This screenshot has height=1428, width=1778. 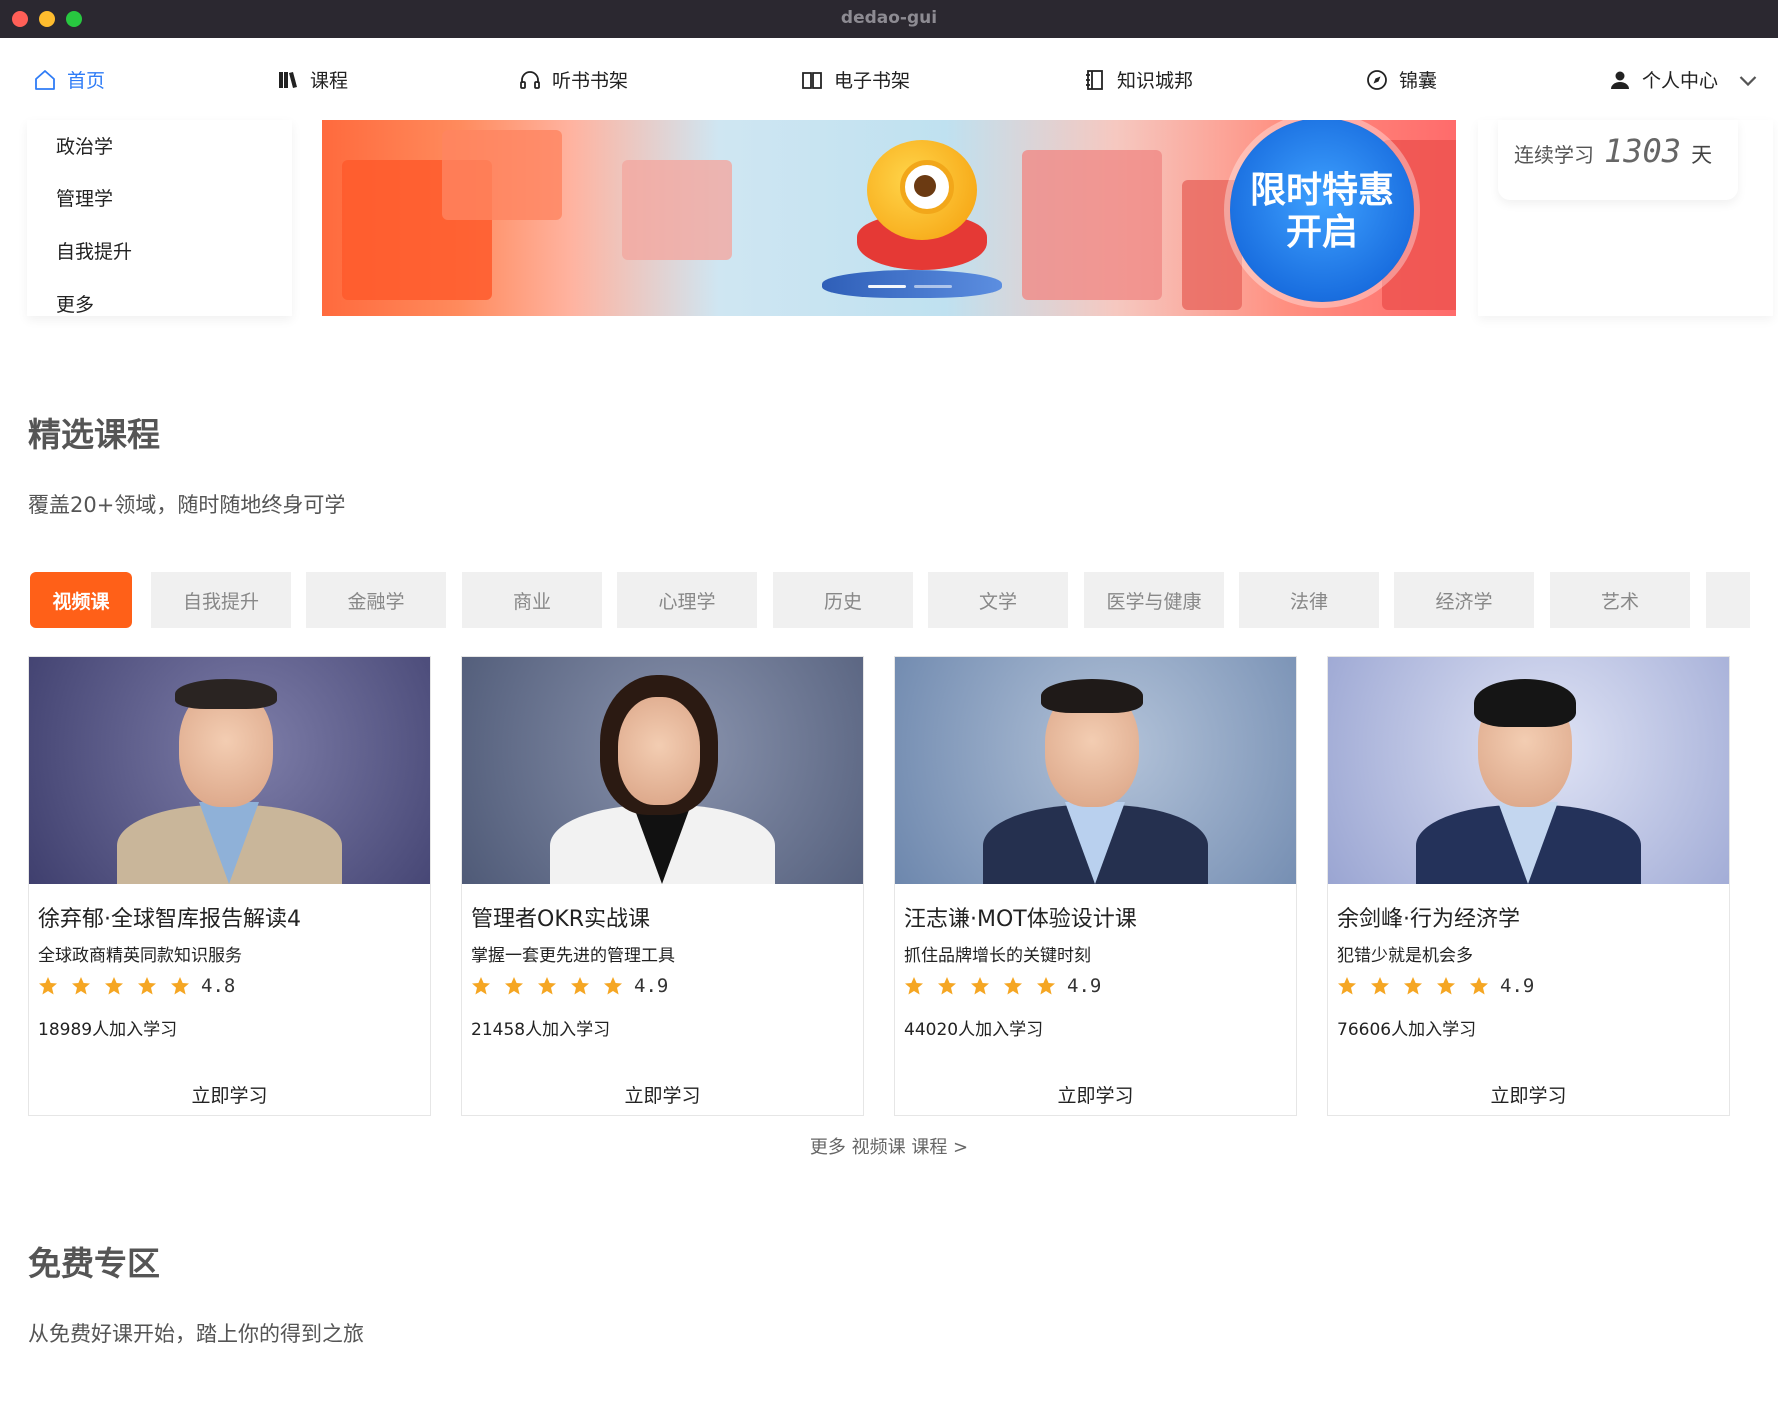 I want to click on course-title: 余剑峰·行为经济学, so click(x=1428, y=919).